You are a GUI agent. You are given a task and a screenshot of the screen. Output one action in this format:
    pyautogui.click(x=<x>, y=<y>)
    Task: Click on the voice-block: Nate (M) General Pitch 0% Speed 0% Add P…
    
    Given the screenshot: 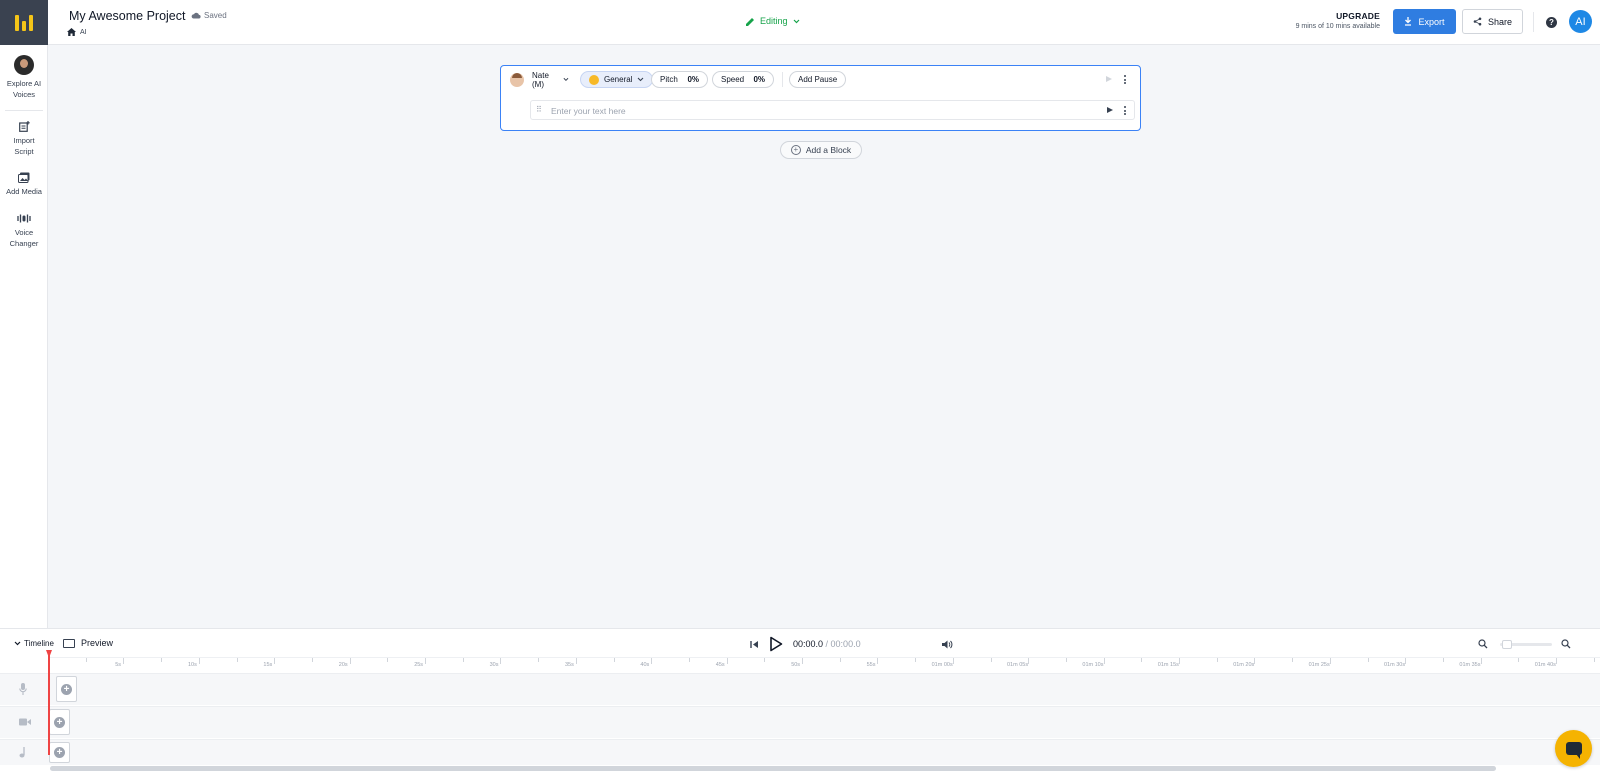 What is the action you would take?
    pyautogui.click(x=820, y=98)
    